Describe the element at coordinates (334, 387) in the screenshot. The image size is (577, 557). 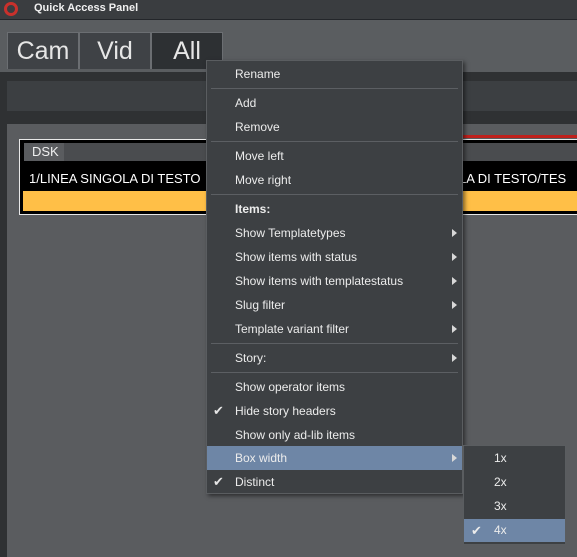
I see `menu-item-show-operator-items: Show operator items` at that location.